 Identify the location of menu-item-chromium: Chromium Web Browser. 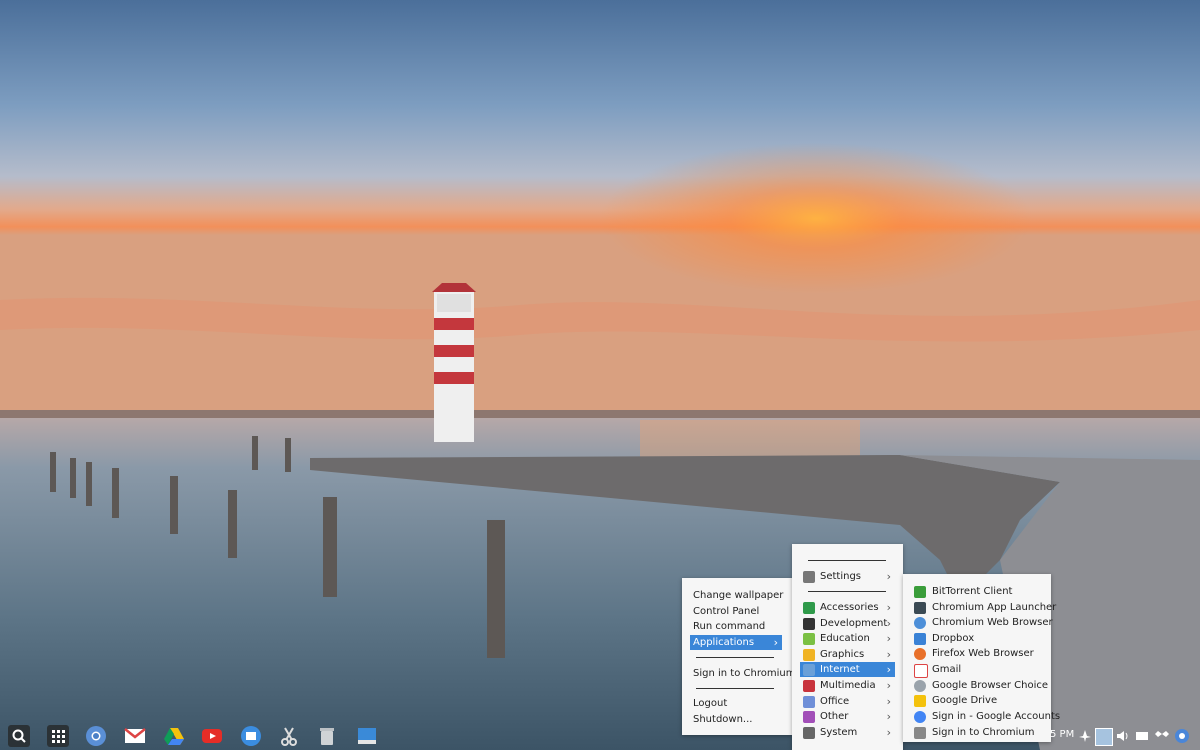
(978, 622).